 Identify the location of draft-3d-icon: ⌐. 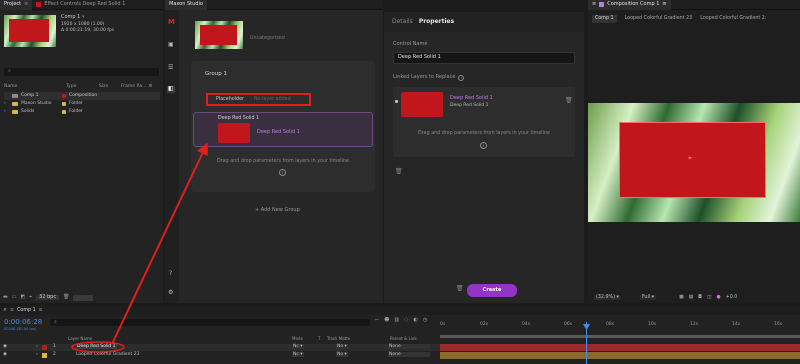
(377, 320).